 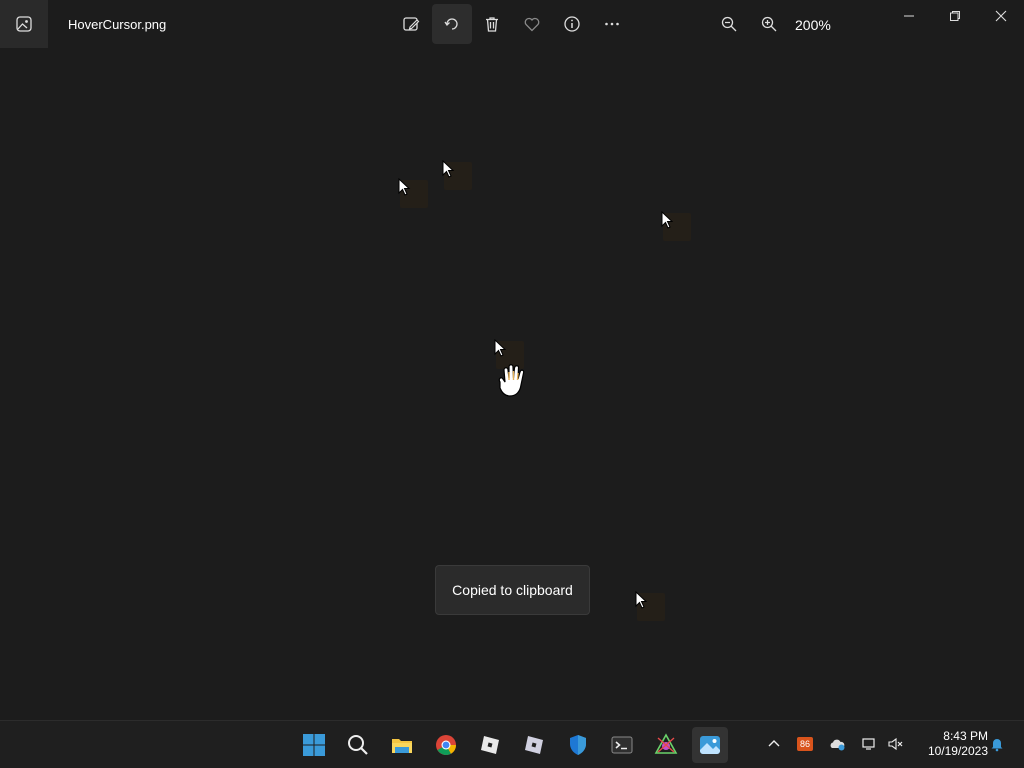 I want to click on search-button, so click(x=358, y=745).